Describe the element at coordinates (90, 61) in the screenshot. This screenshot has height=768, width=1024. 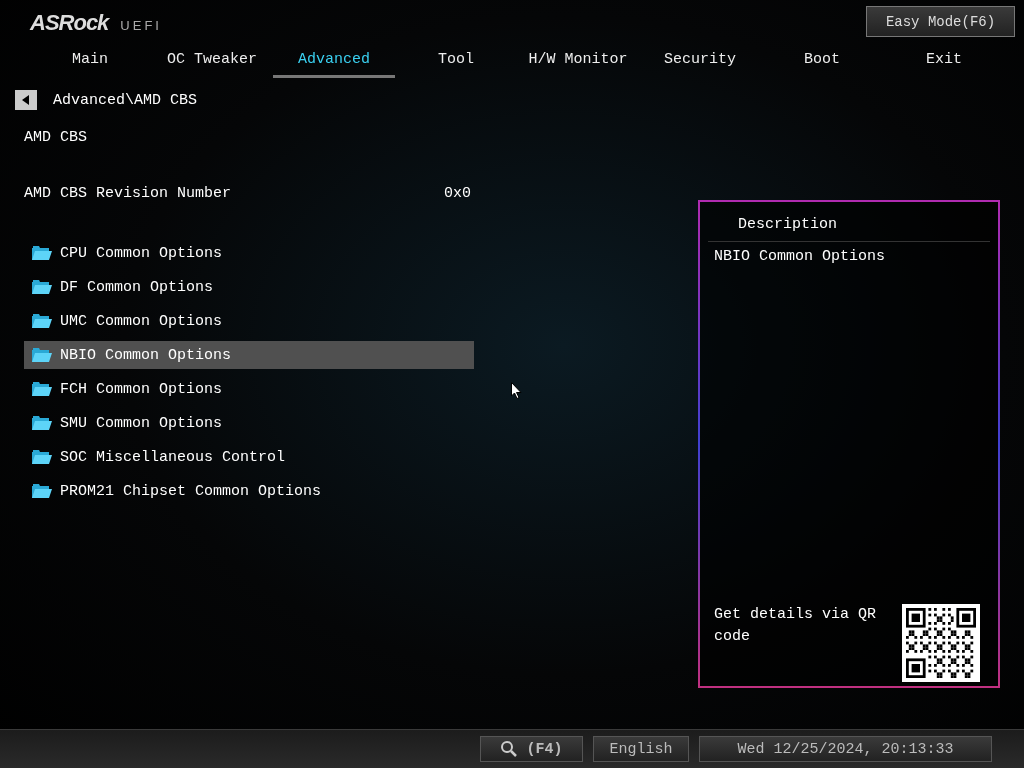
I see `menu-tab: Main` at that location.